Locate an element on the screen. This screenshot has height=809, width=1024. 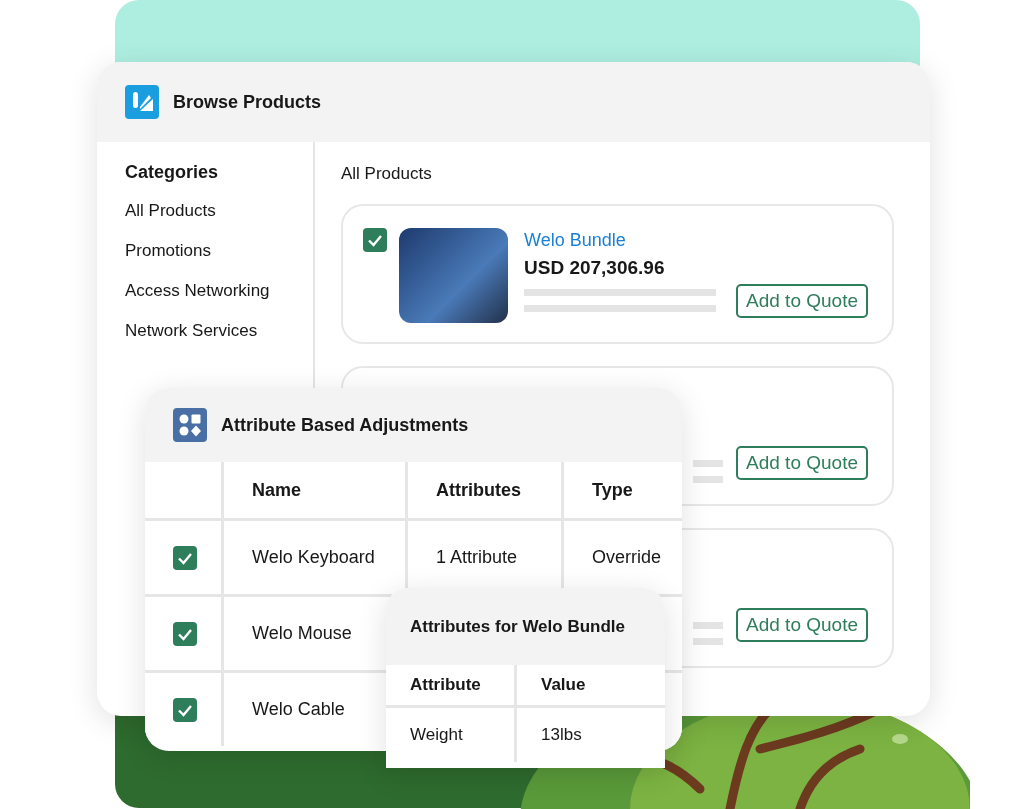
column-header: Attributes is located at coordinates (484, 490).